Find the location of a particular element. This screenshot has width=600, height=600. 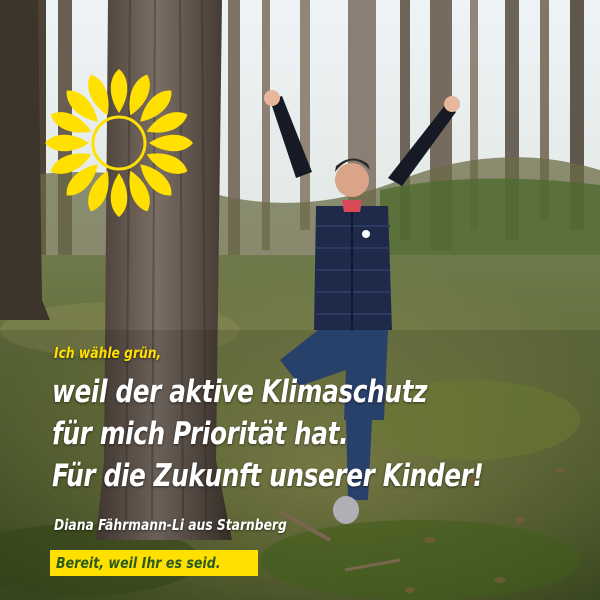

slogan-banner: Bereit, weil Ihr es seid. is located at coordinates (154, 563).